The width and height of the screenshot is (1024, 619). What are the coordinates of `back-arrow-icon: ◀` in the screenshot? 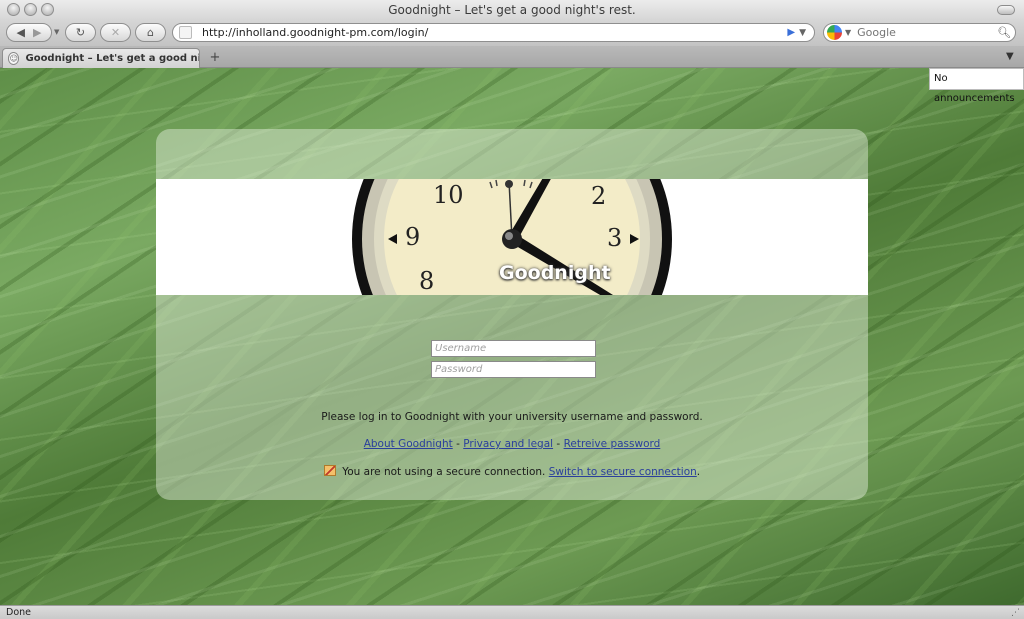 It's located at (21, 32).